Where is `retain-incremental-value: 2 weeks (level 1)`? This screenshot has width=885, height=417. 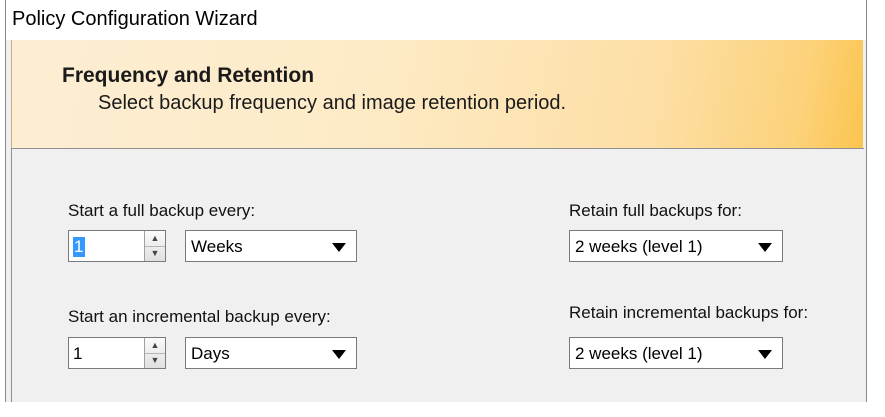
retain-incremental-value: 2 weeks (level 1) is located at coordinates (639, 353).